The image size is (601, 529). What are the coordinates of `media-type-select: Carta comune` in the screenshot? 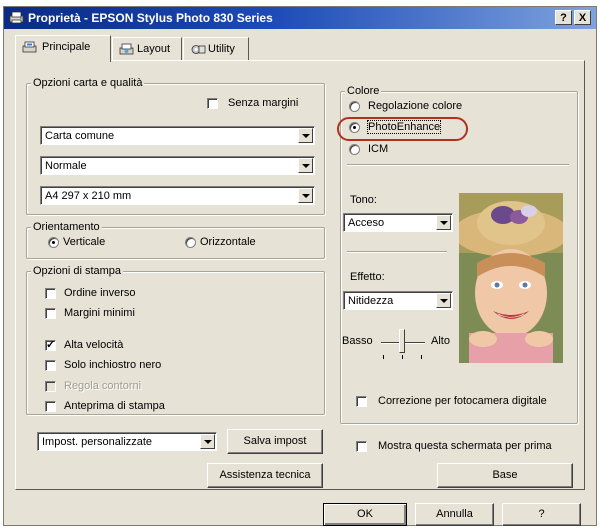 It's located at (177, 135).